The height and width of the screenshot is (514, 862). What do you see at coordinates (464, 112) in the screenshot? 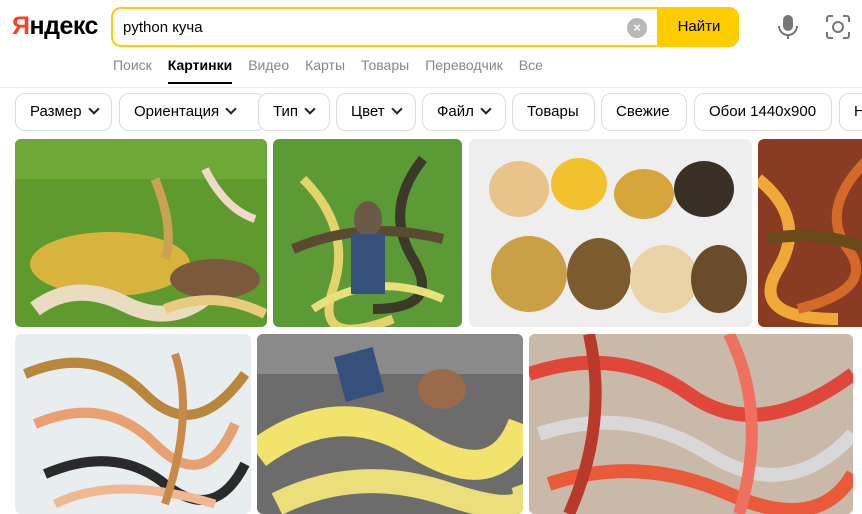
I see `filter-file: Файл` at bounding box center [464, 112].